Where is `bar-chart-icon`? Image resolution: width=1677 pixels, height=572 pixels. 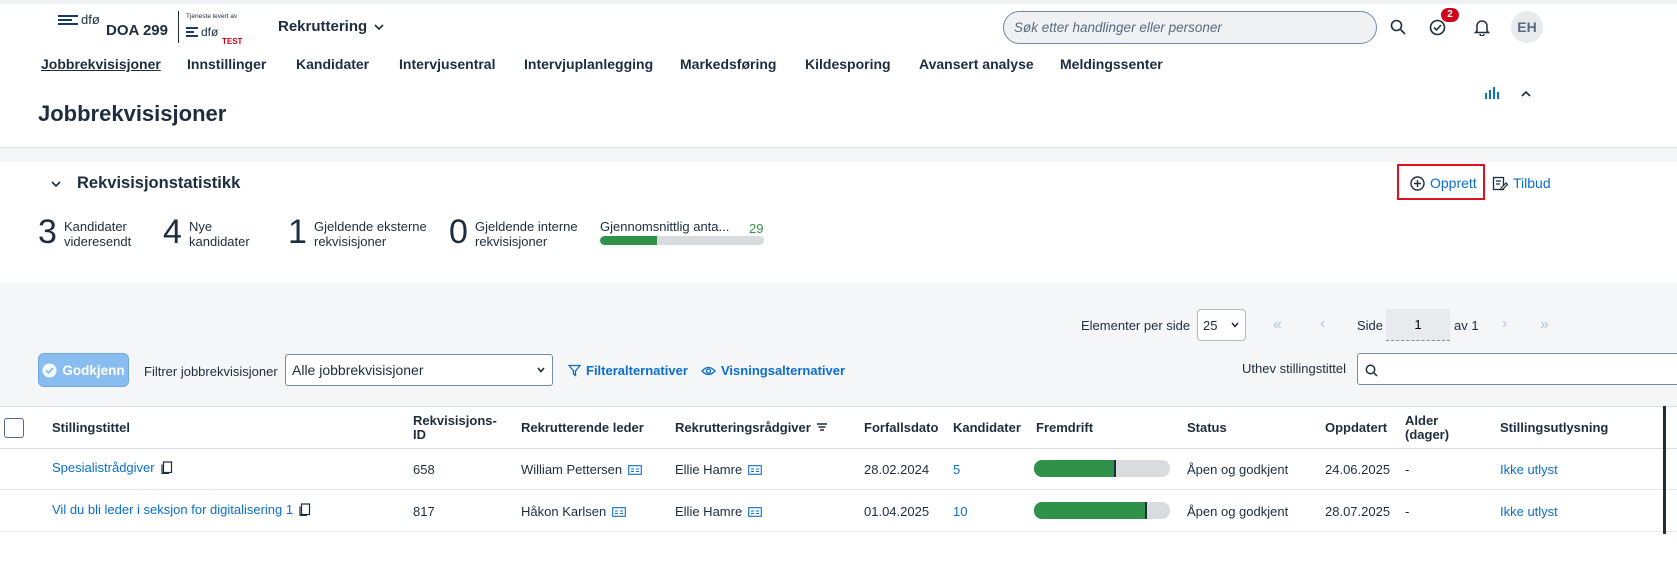 bar-chart-icon is located at coordinates (1492, 93).